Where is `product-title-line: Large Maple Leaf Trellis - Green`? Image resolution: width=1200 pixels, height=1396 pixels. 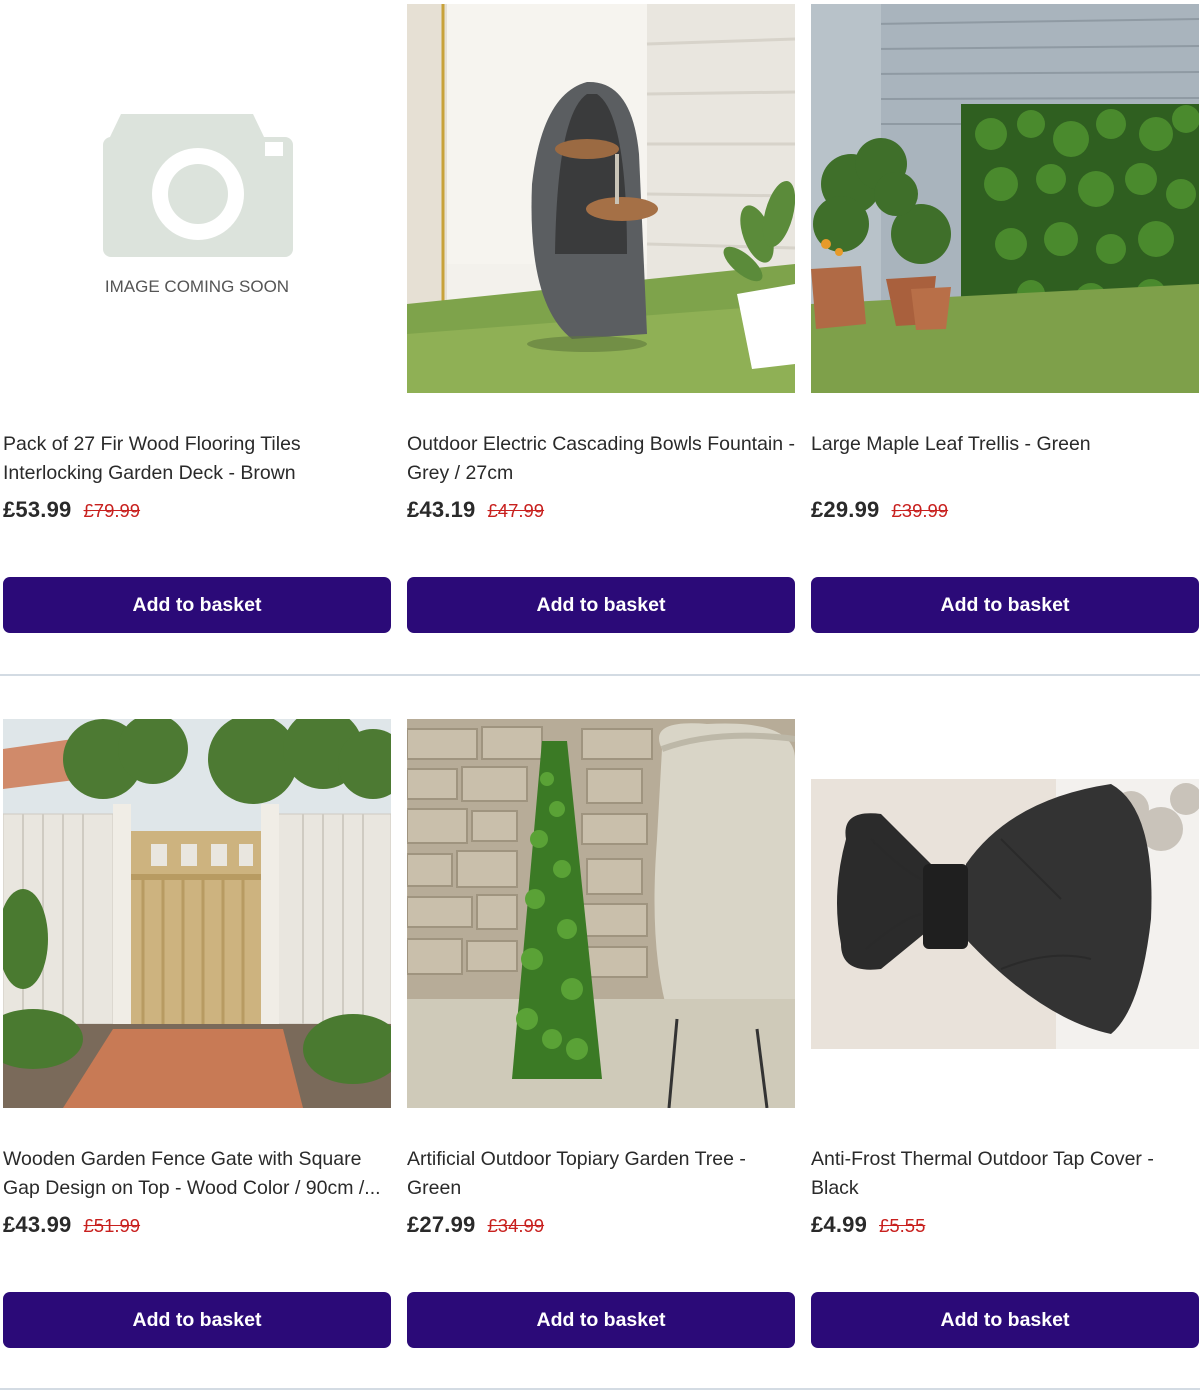
product-title-line: Large Maple Leaf Trellis - Green is located at coordinates (951, 444).